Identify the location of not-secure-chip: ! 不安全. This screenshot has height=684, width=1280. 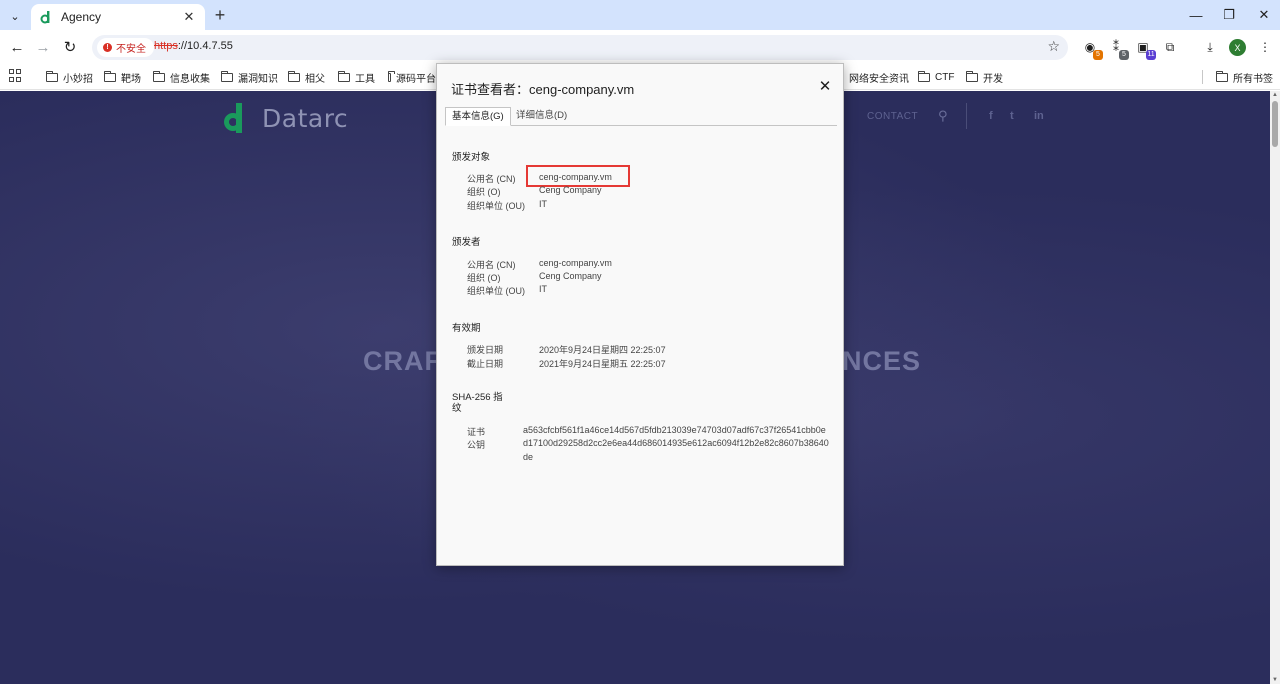
(125, 47).